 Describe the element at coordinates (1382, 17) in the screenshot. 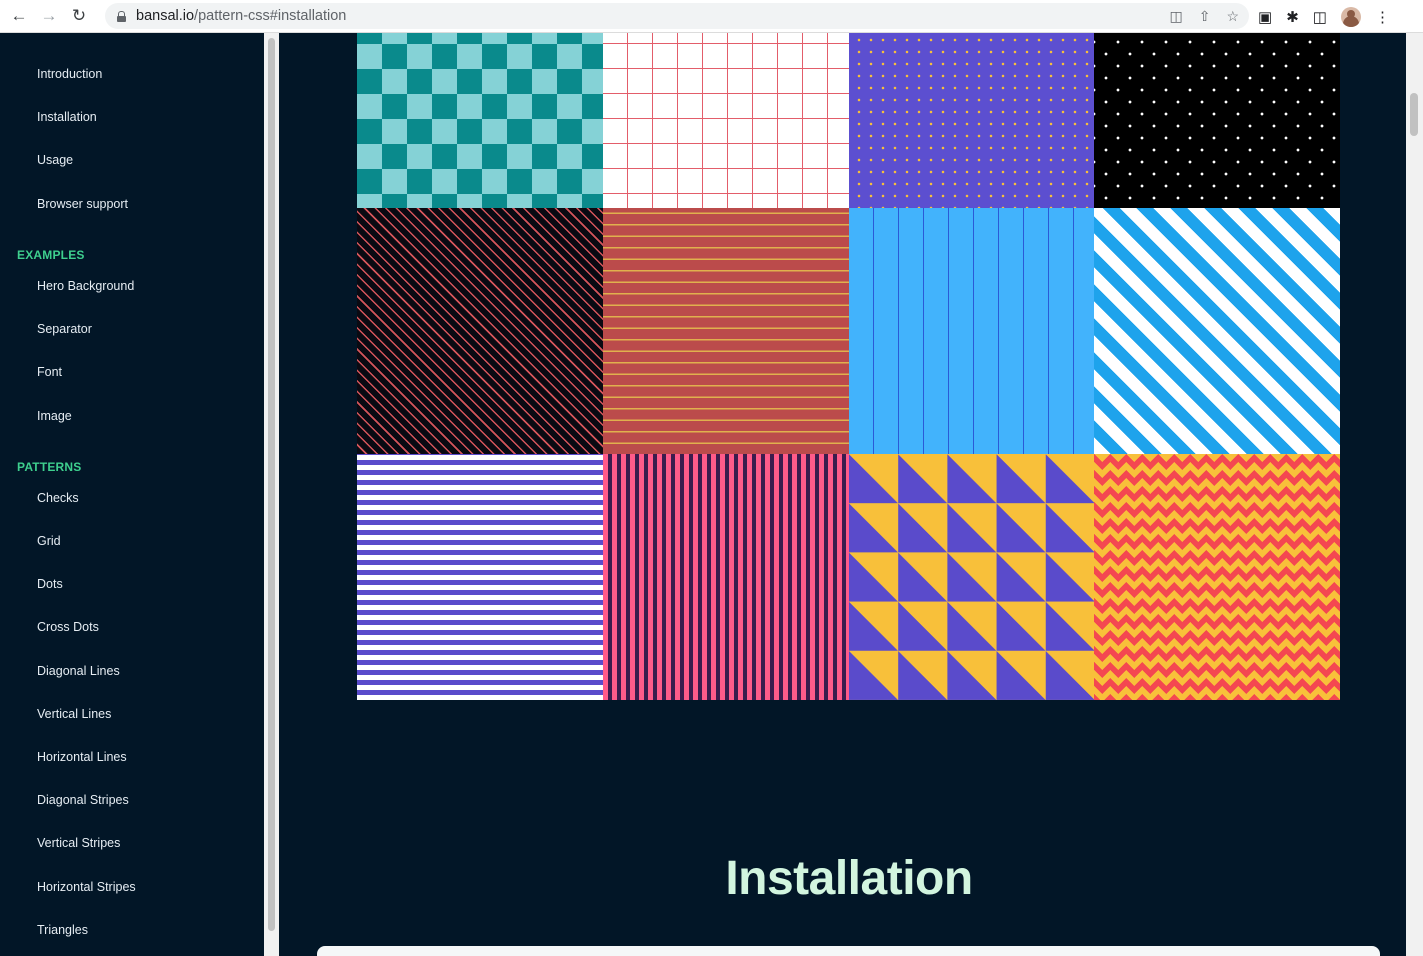

I see `menu-kebab-icon: ⋮` at that location.